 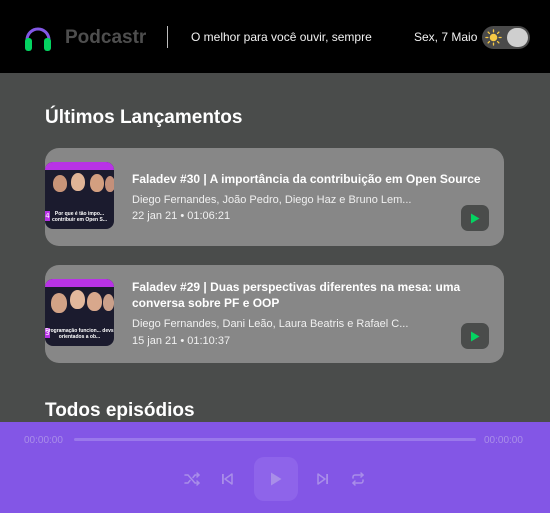 I want to click on progress-slider, so click(x=275, y=439).